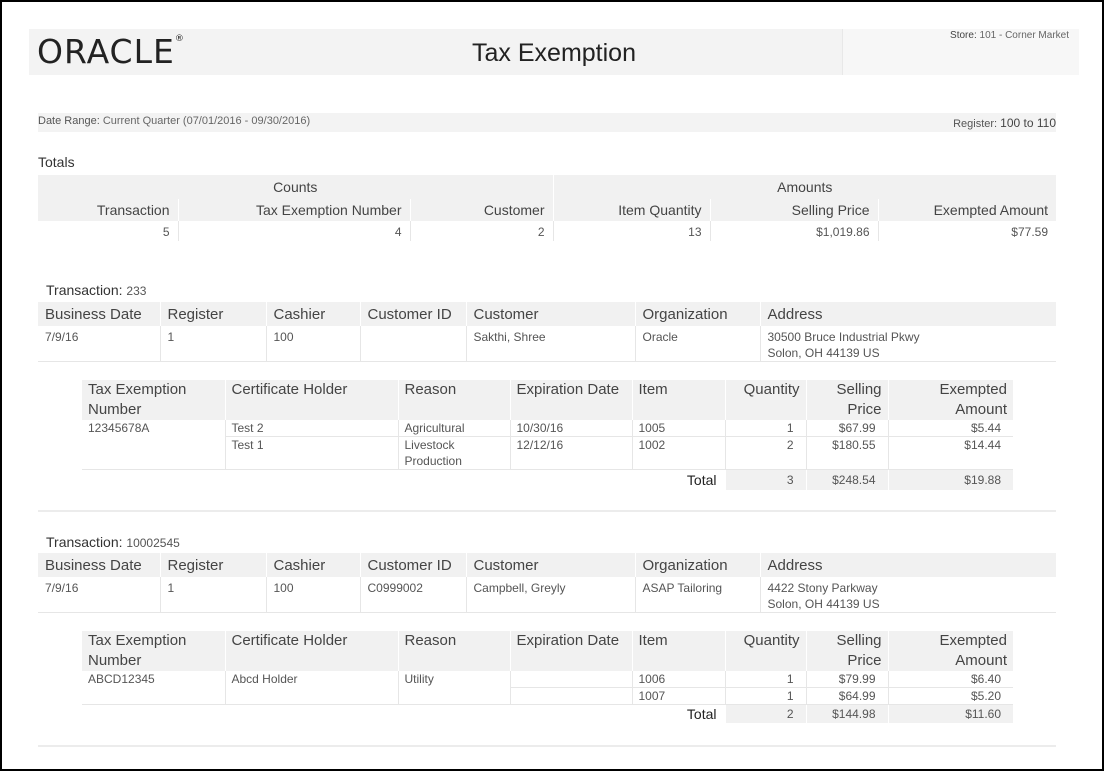 The height and width of the screenshot is (771, 1104). I want to click on item: 1005, so click(678, 428).